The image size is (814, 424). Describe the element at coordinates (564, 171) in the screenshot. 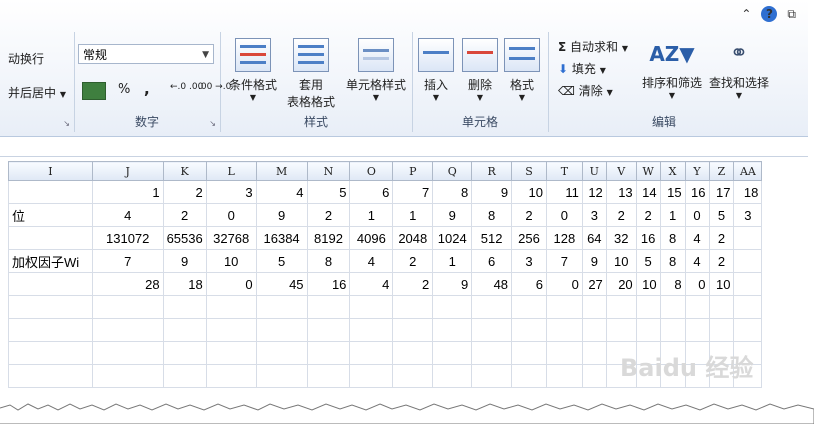

I see `column-header-T: T` at that location.